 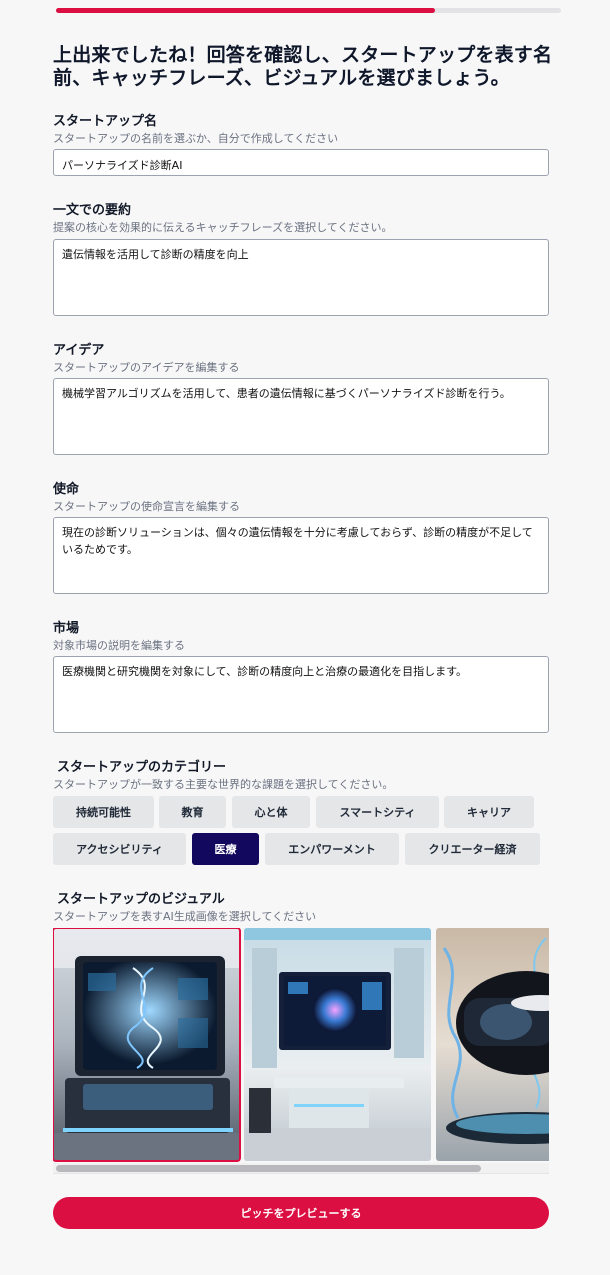 What do you see at coordinates (66, 628) in the screenshot?
I see `market-title: 市場` at bounding box center [66, 628].